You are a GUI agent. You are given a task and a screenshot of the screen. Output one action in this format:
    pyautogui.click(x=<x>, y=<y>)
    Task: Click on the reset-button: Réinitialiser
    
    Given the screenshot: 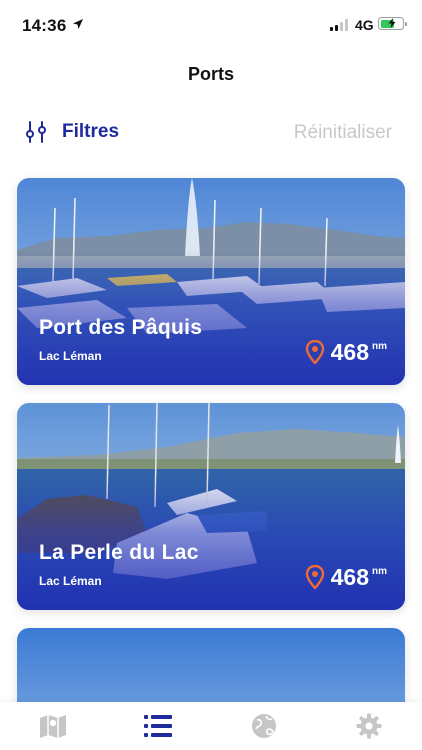 What is the action you would take?
    pyautogui.click(x=343, y=133)
    